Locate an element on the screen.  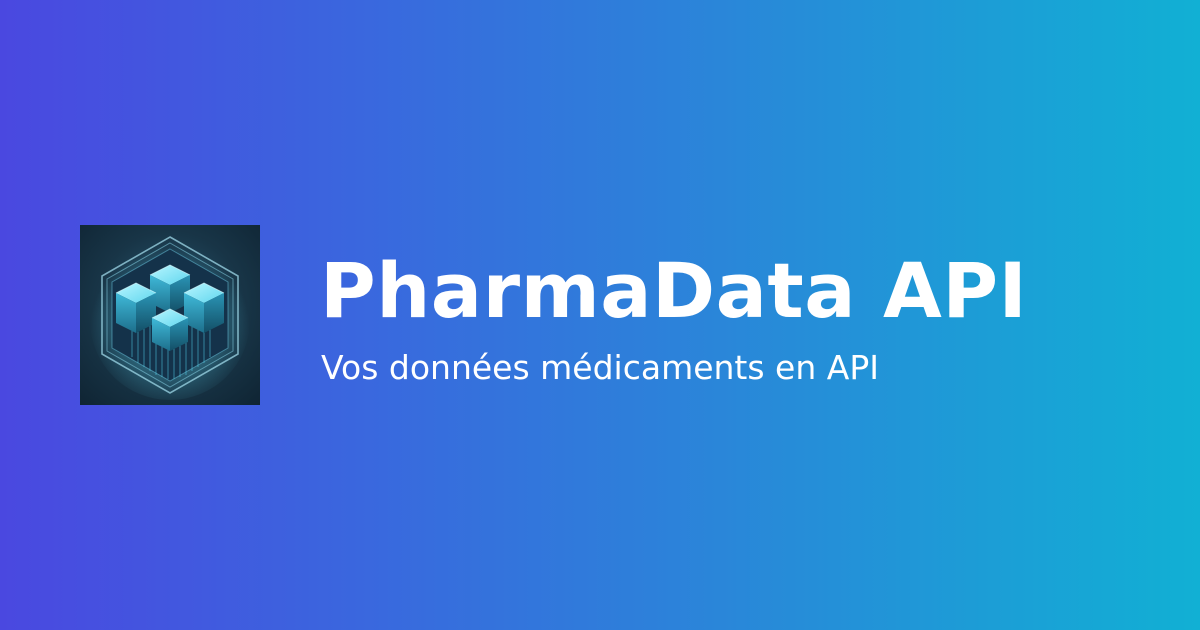
hexagon-data-cubes-icon is located at coordinates (170, 318).